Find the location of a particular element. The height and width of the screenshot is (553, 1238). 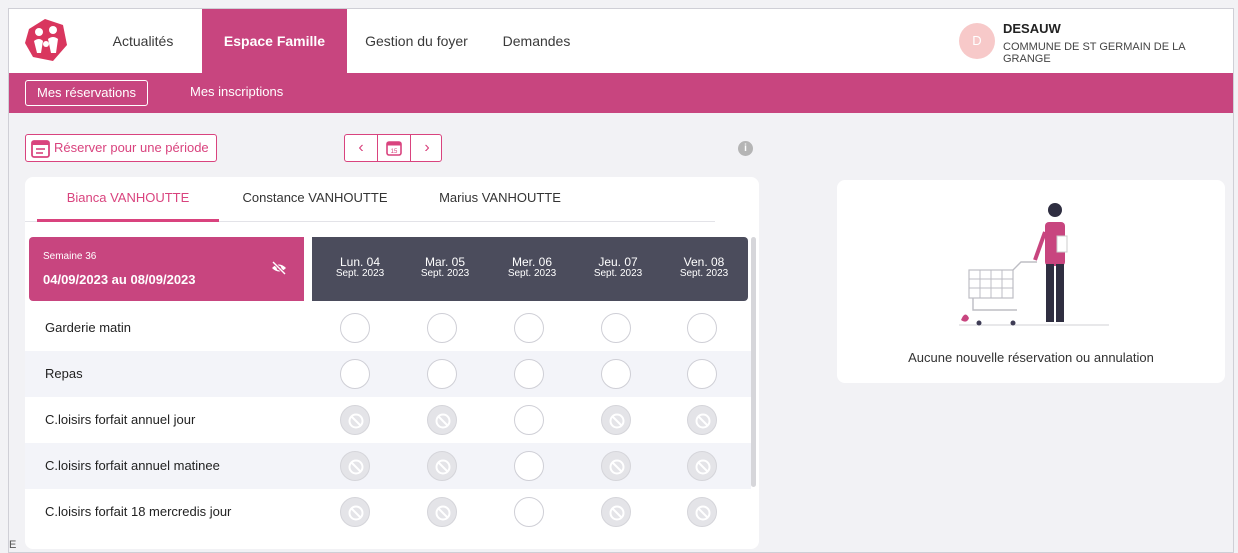

user-name: DESAUW is located at coordinates (1032, 28).